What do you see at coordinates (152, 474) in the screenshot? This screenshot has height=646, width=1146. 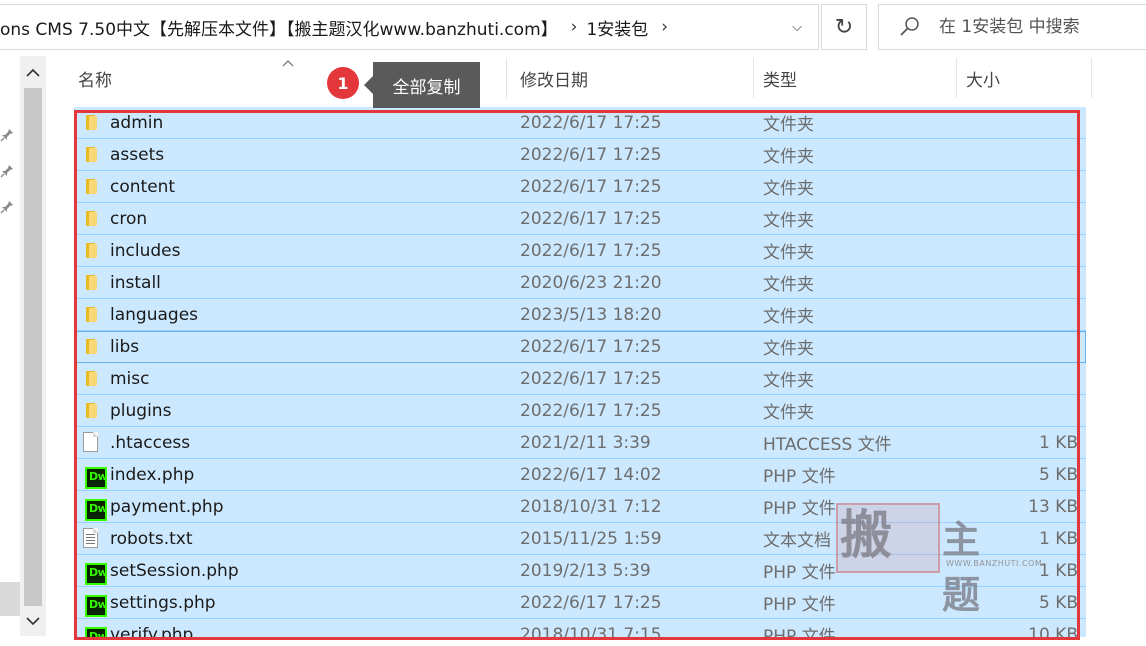 I see `file-name: index.php` at bounding box center [152, 474].